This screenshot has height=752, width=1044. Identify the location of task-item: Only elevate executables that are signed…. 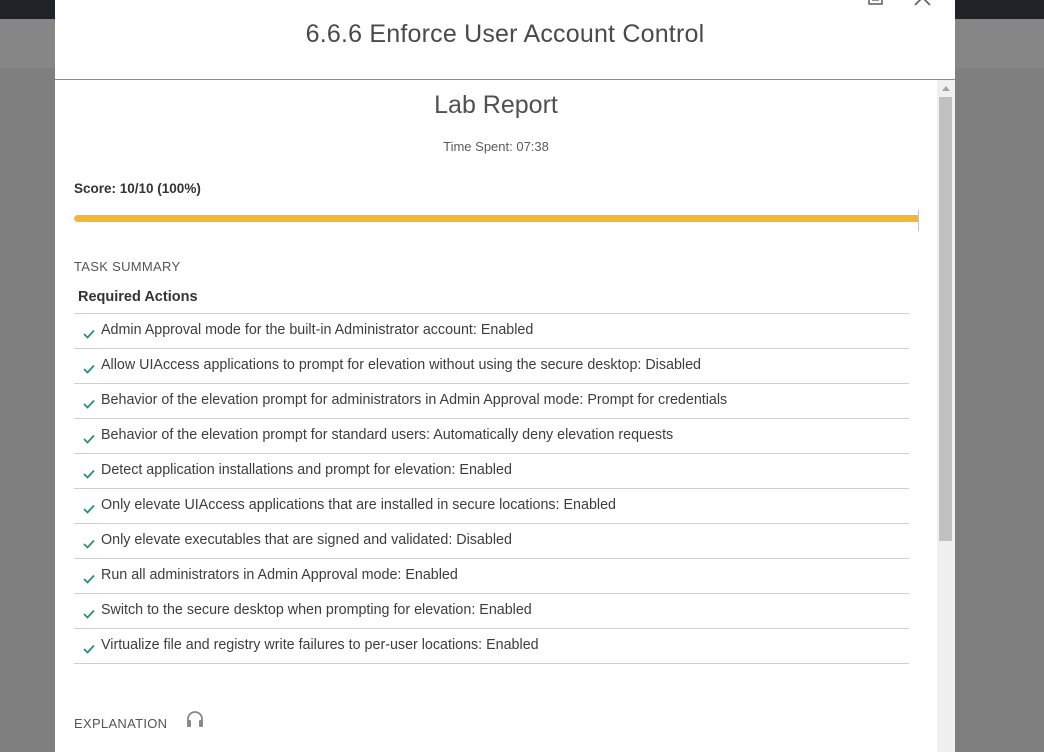
(491, 540).